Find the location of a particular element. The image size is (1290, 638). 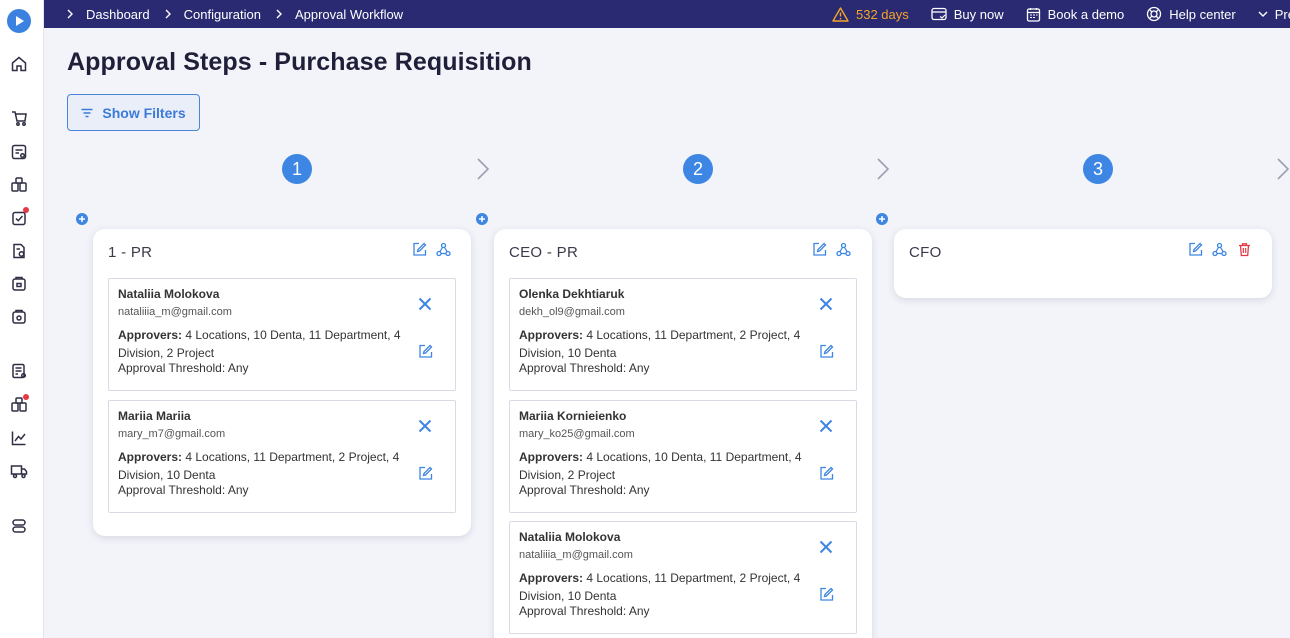

page-title: Approval Steps - Purchase Requisition is located at coordinates (299, 62).